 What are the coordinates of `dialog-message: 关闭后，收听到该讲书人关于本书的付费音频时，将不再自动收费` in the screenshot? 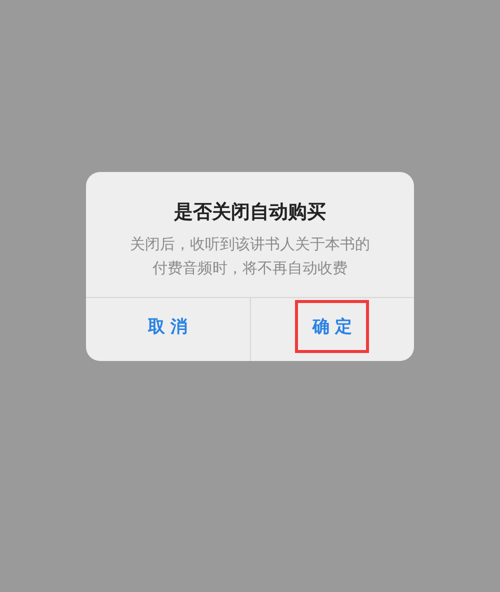 It's located at (250, 256).